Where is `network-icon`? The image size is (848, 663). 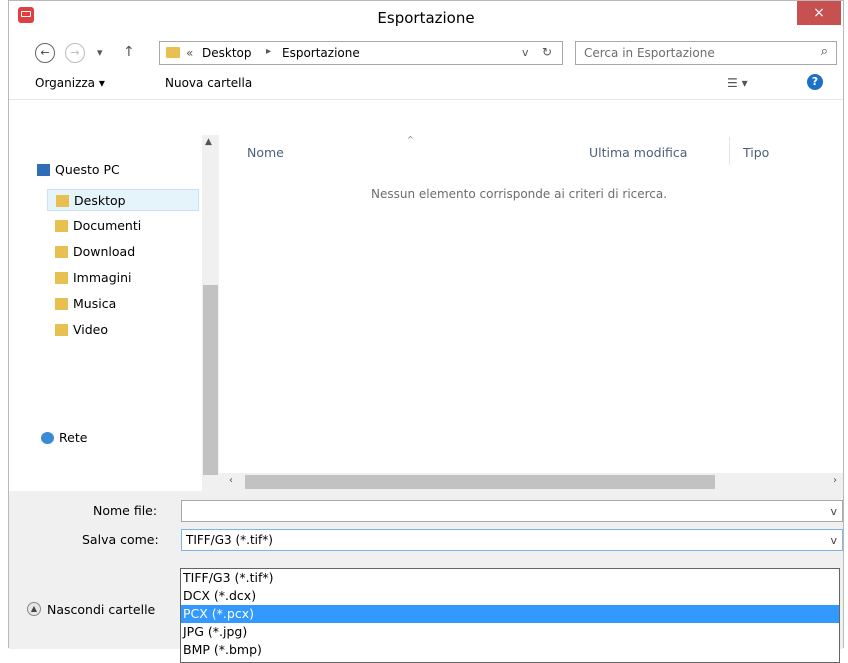
network-icon is located at coordinates (47, 438).